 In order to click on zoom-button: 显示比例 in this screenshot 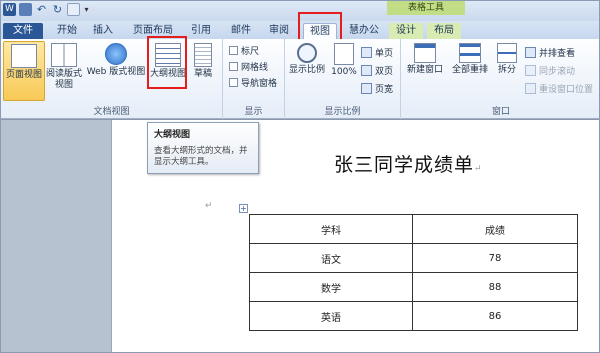, I will do `click(307, 63)`.